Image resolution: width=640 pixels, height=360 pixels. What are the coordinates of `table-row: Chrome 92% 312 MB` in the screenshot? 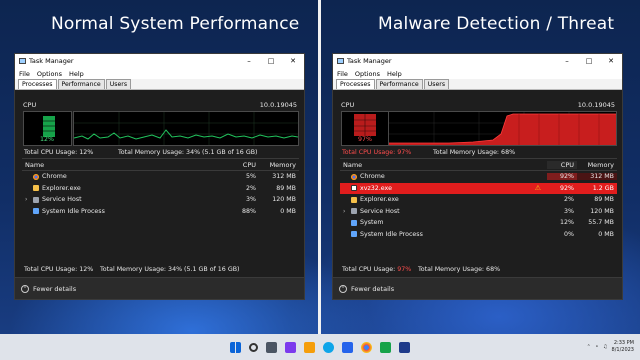 It's located at (478, 177).